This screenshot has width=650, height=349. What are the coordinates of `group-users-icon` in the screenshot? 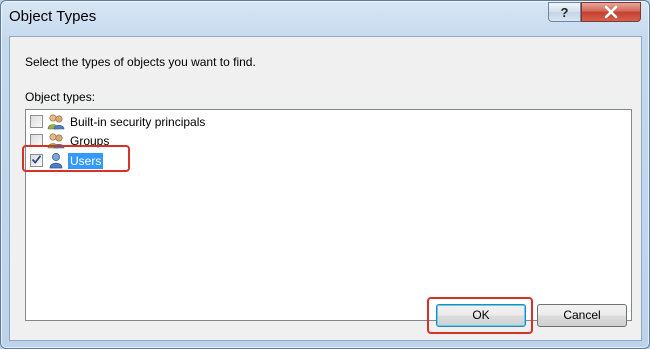 It's located at (56, 121).